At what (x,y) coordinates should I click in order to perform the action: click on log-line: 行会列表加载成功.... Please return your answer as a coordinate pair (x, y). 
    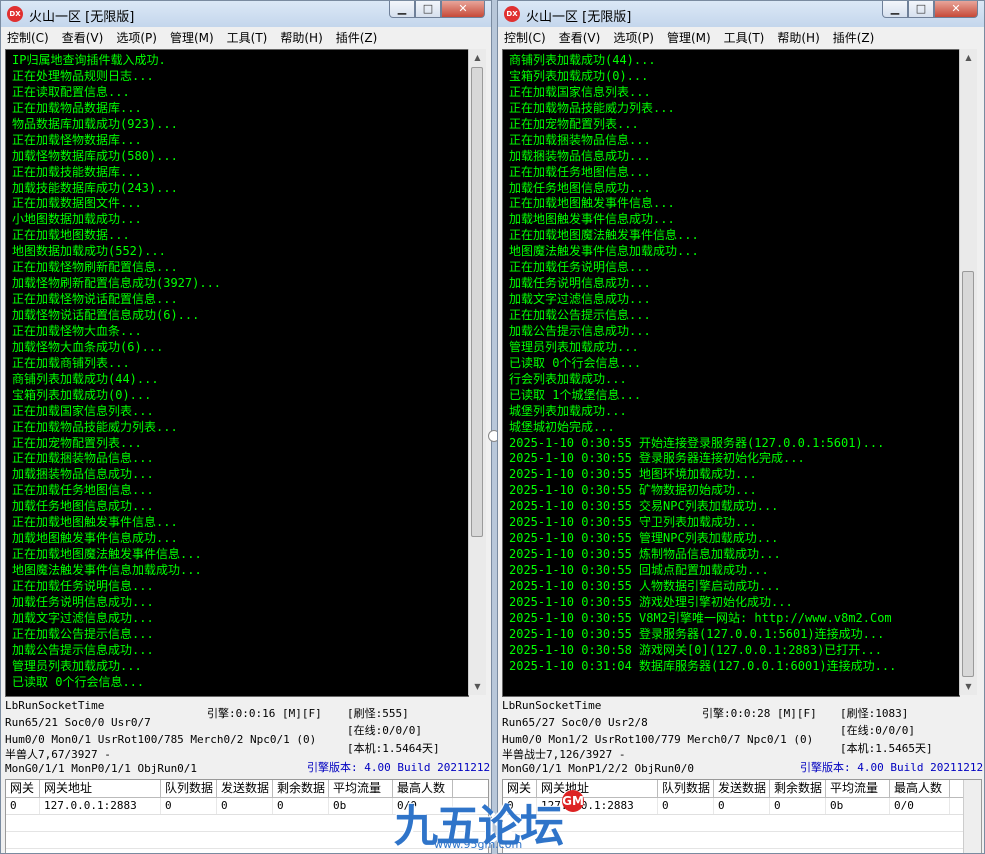
    Looking at the image, I should click on (568, 378).